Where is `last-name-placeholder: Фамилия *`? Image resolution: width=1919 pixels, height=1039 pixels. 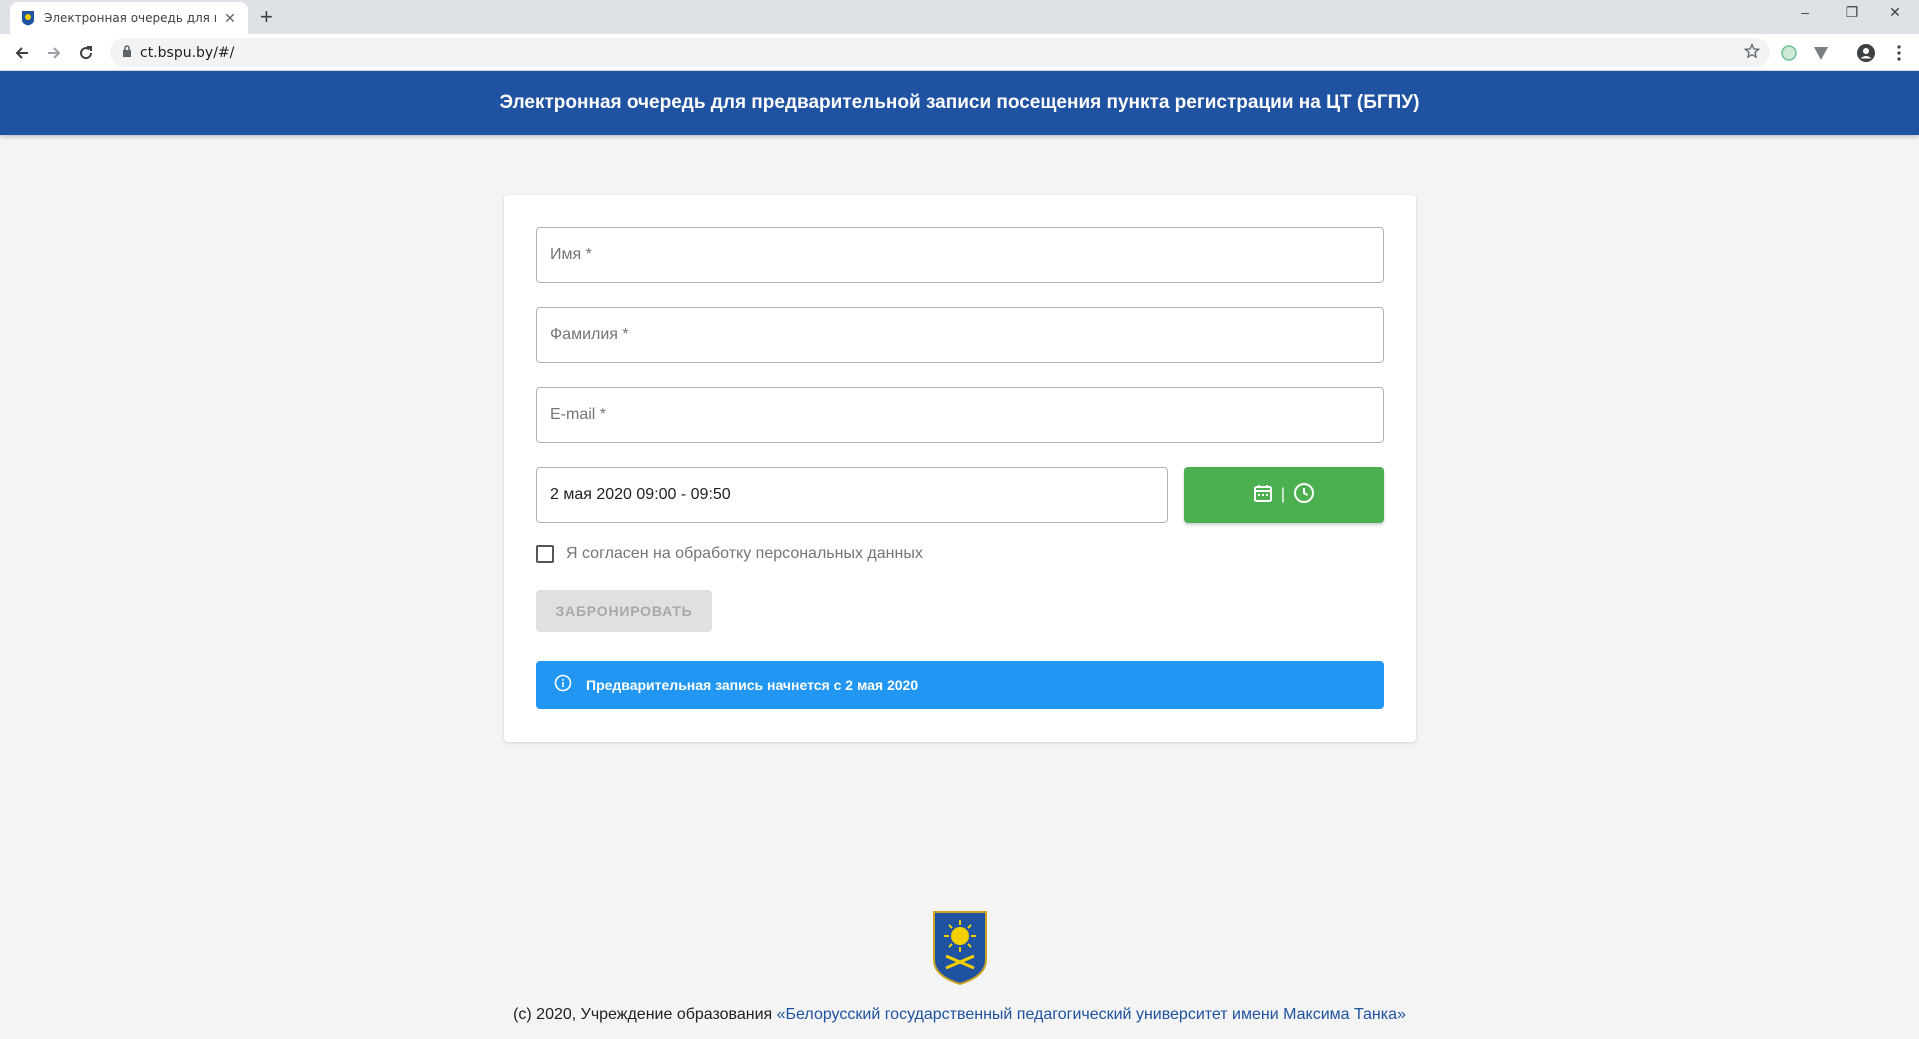
last-name-placeholder: Фамилия * is located at coordinates (589, 334).